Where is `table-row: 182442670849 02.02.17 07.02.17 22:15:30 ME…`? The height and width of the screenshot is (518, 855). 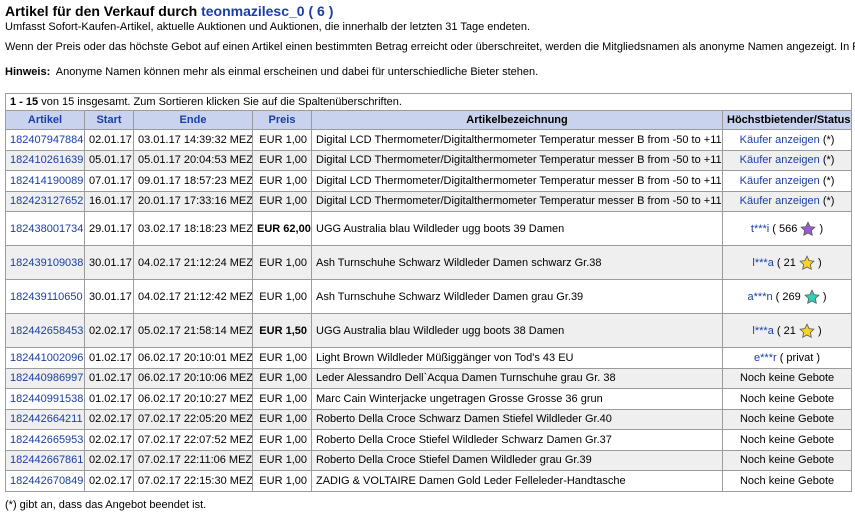 table-row: 182442670849 02.02.17 07.02.17 22:15:30 ME… is located at coordinates (429, 481).